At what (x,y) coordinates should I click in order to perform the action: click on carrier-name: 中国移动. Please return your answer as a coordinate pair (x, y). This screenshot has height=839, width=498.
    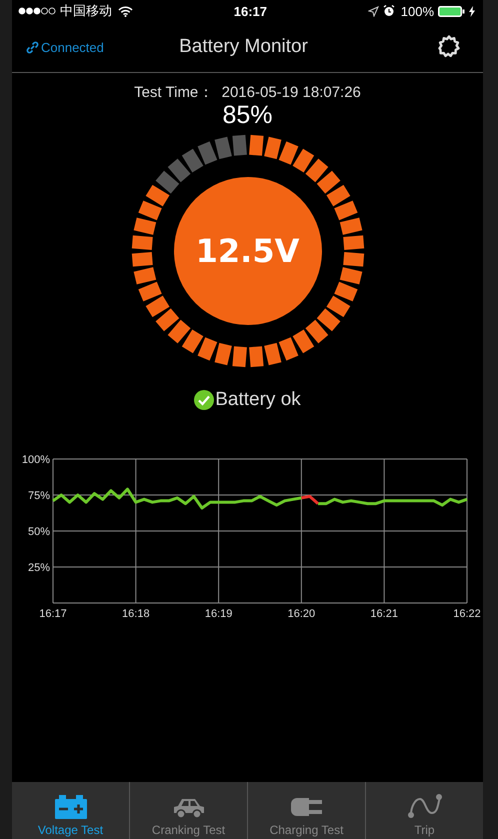
    Looking at the image, I should click on (86, 11).